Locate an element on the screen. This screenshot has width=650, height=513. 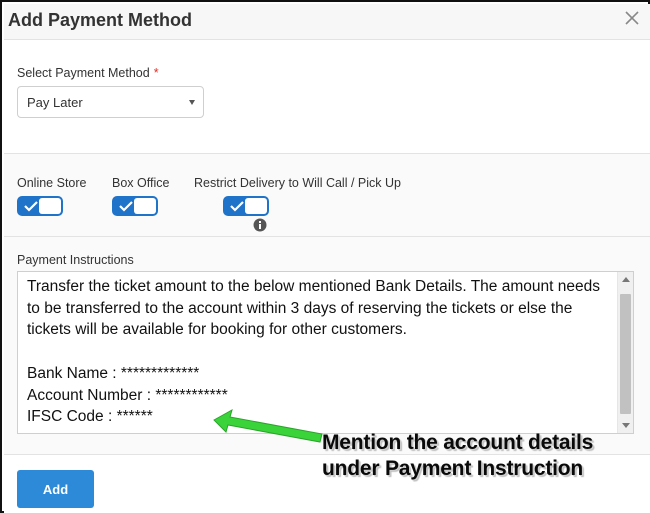
close-icon is located at coordinates (632, 18).